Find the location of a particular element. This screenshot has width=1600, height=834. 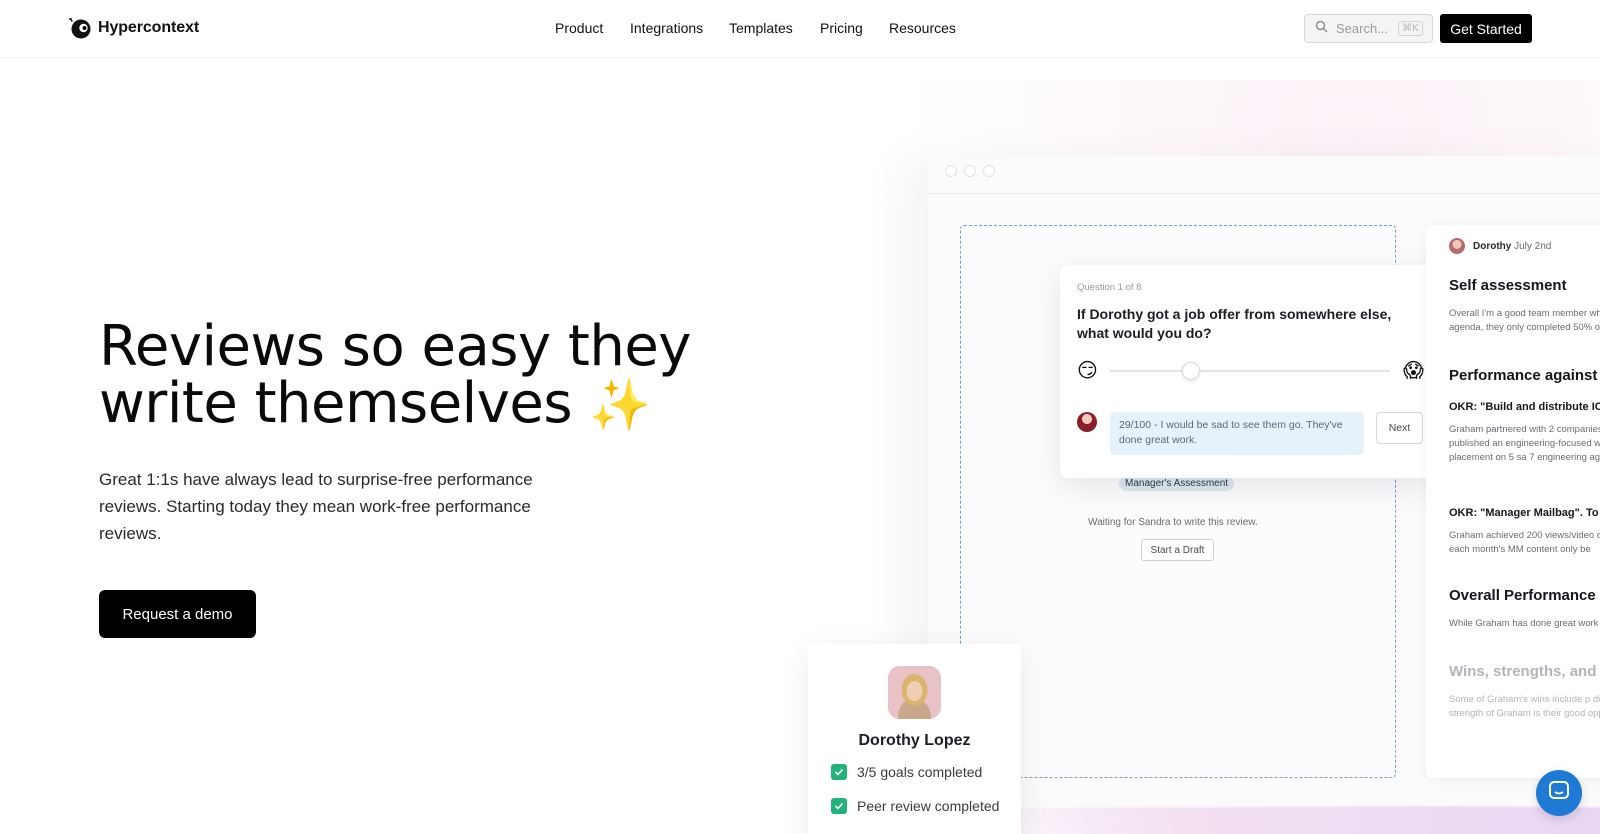

sentiment-slider-track is located at coordinates (1250, 371).